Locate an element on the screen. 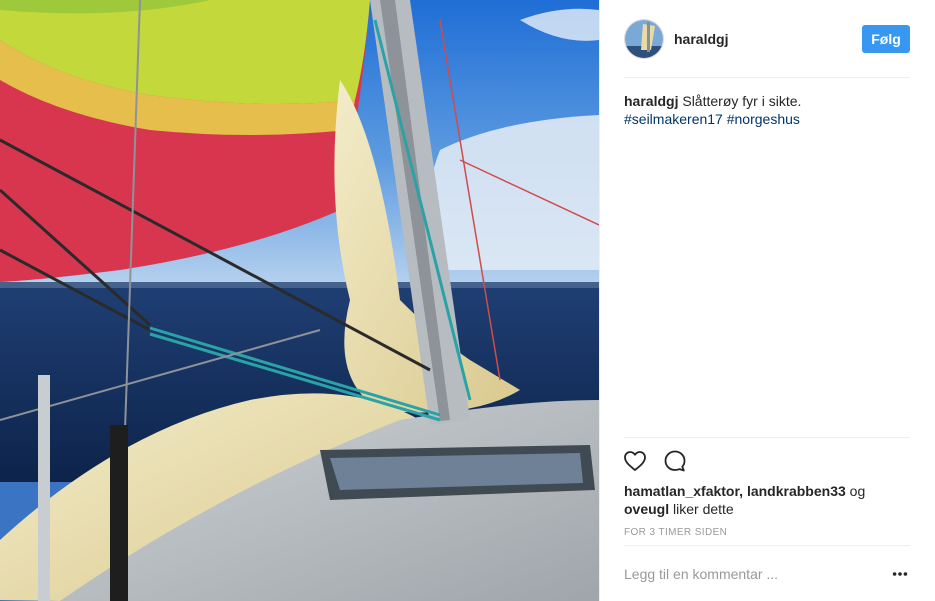 The image size is (935, 601). more-options-icon is located at coordinates (900, 574).